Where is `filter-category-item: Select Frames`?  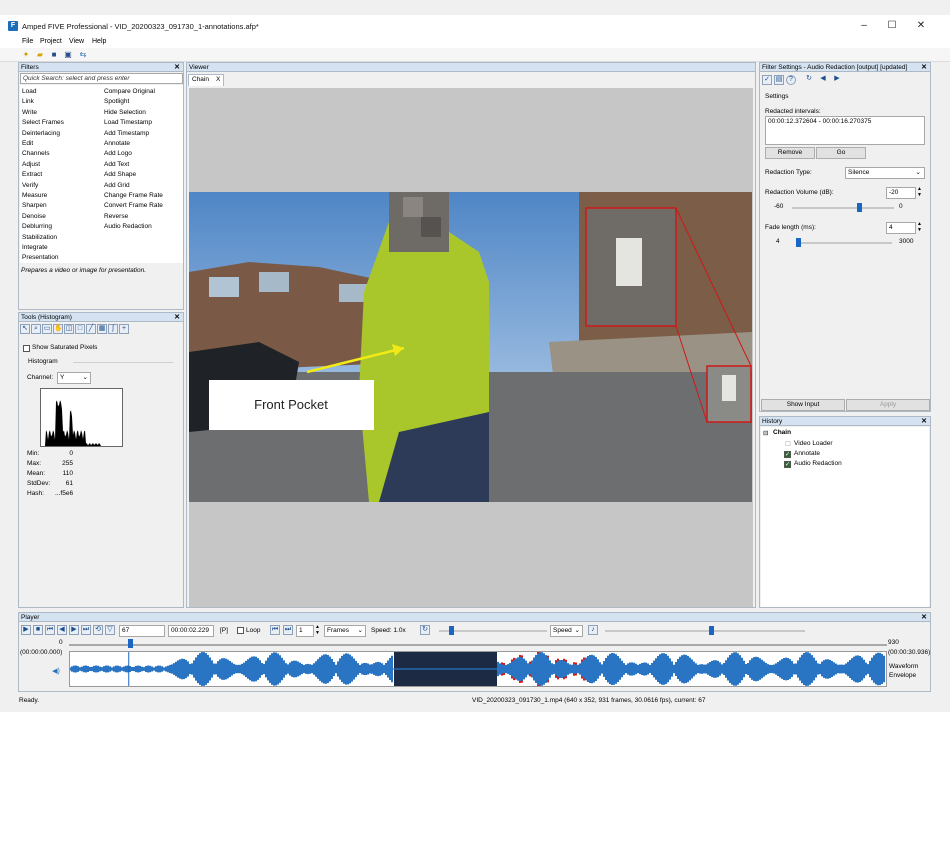 filter-category-item: Select Frames is located at coordinates (43, 122).